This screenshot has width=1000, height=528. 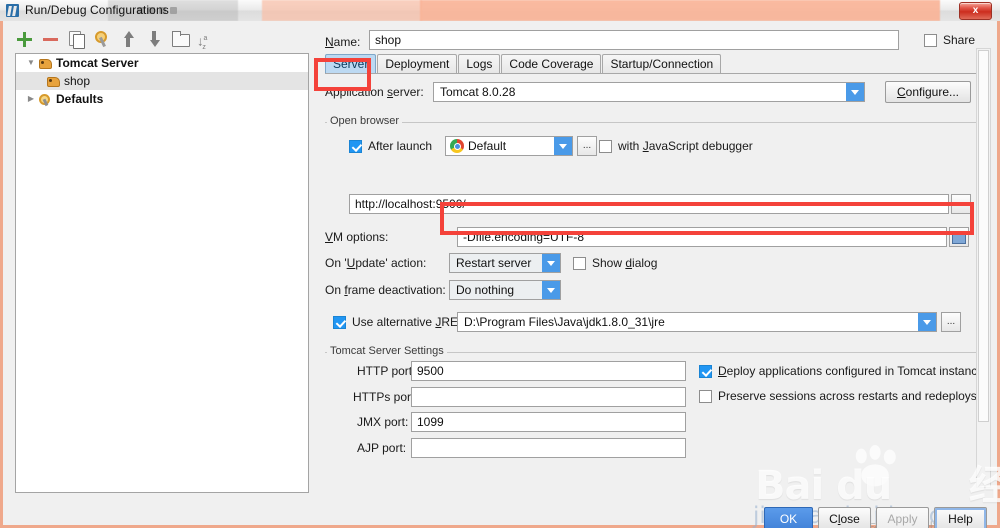 What do you see at coordinates (400, 146) in the screenshot?
I see `after-launch-label: After launch` at bounding box center [400, 146].